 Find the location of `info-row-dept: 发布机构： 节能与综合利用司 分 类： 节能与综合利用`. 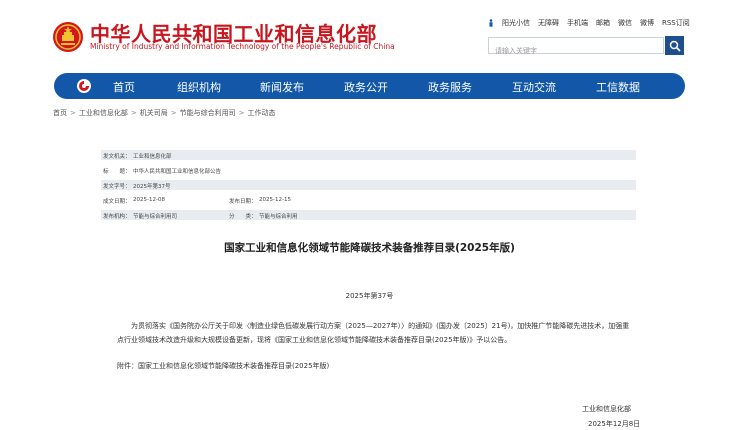

info-row-dept: 发布机构： 节能与综合利用司 分 类： 节能与综合利用 is located at coordinates (368, 215).